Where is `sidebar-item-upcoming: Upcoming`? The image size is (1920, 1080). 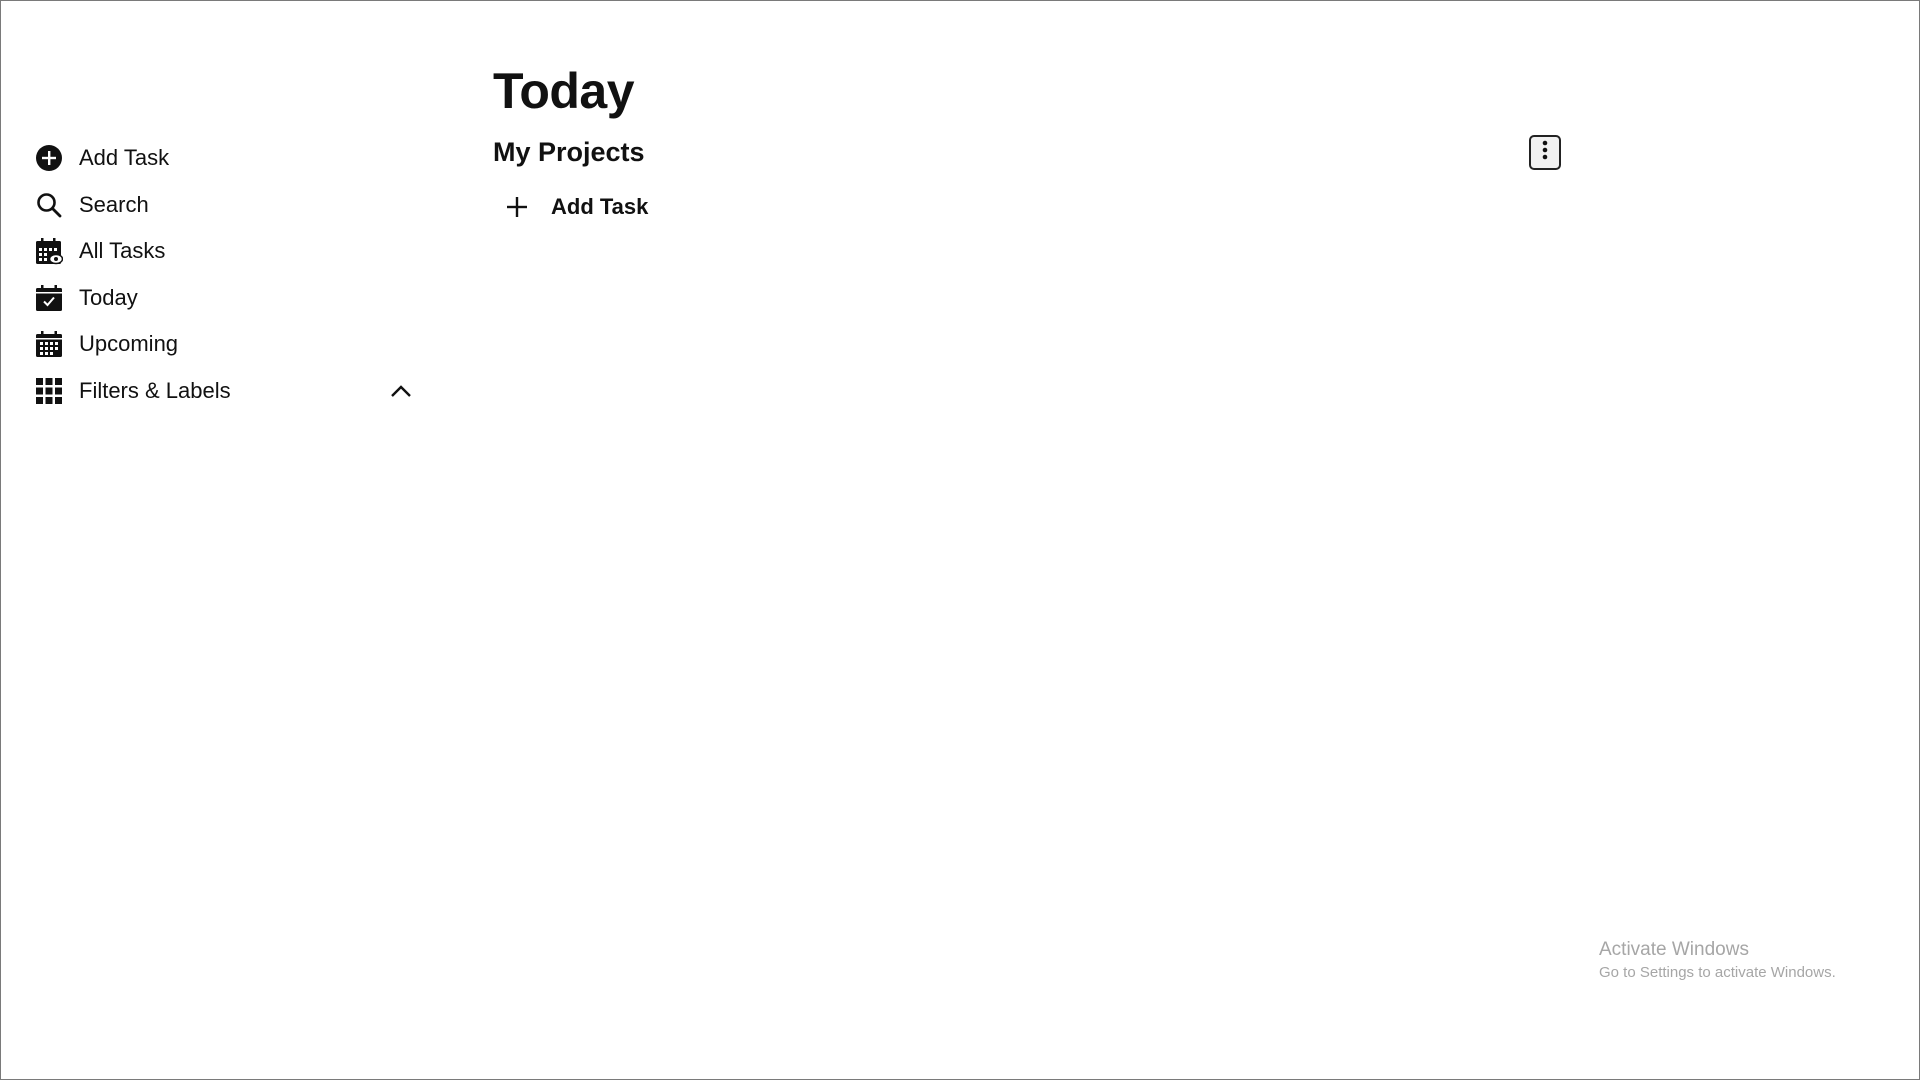 sidebar-item-upcoming: Upcoming is located at coordinates (230, 344).